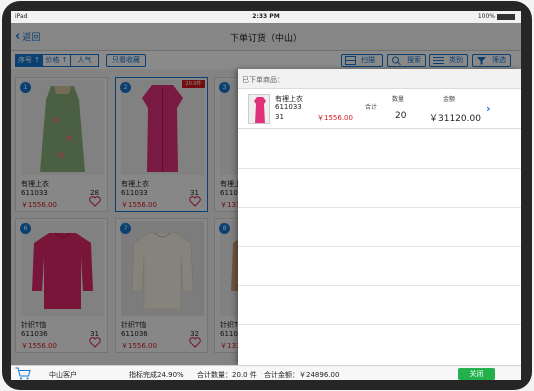 The height and width of the screenshot is (391, 534). I want to click on status-time: 2:33 PM, so click(266, 16).